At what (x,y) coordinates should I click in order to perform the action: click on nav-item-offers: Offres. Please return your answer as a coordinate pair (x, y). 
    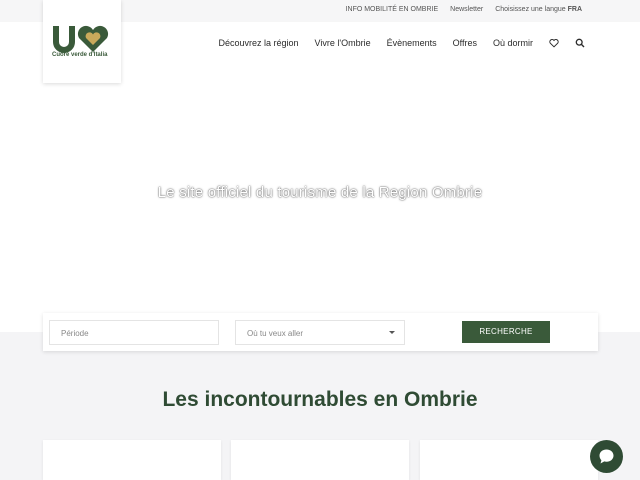
    Looking at the image, I should click on (465, 43).